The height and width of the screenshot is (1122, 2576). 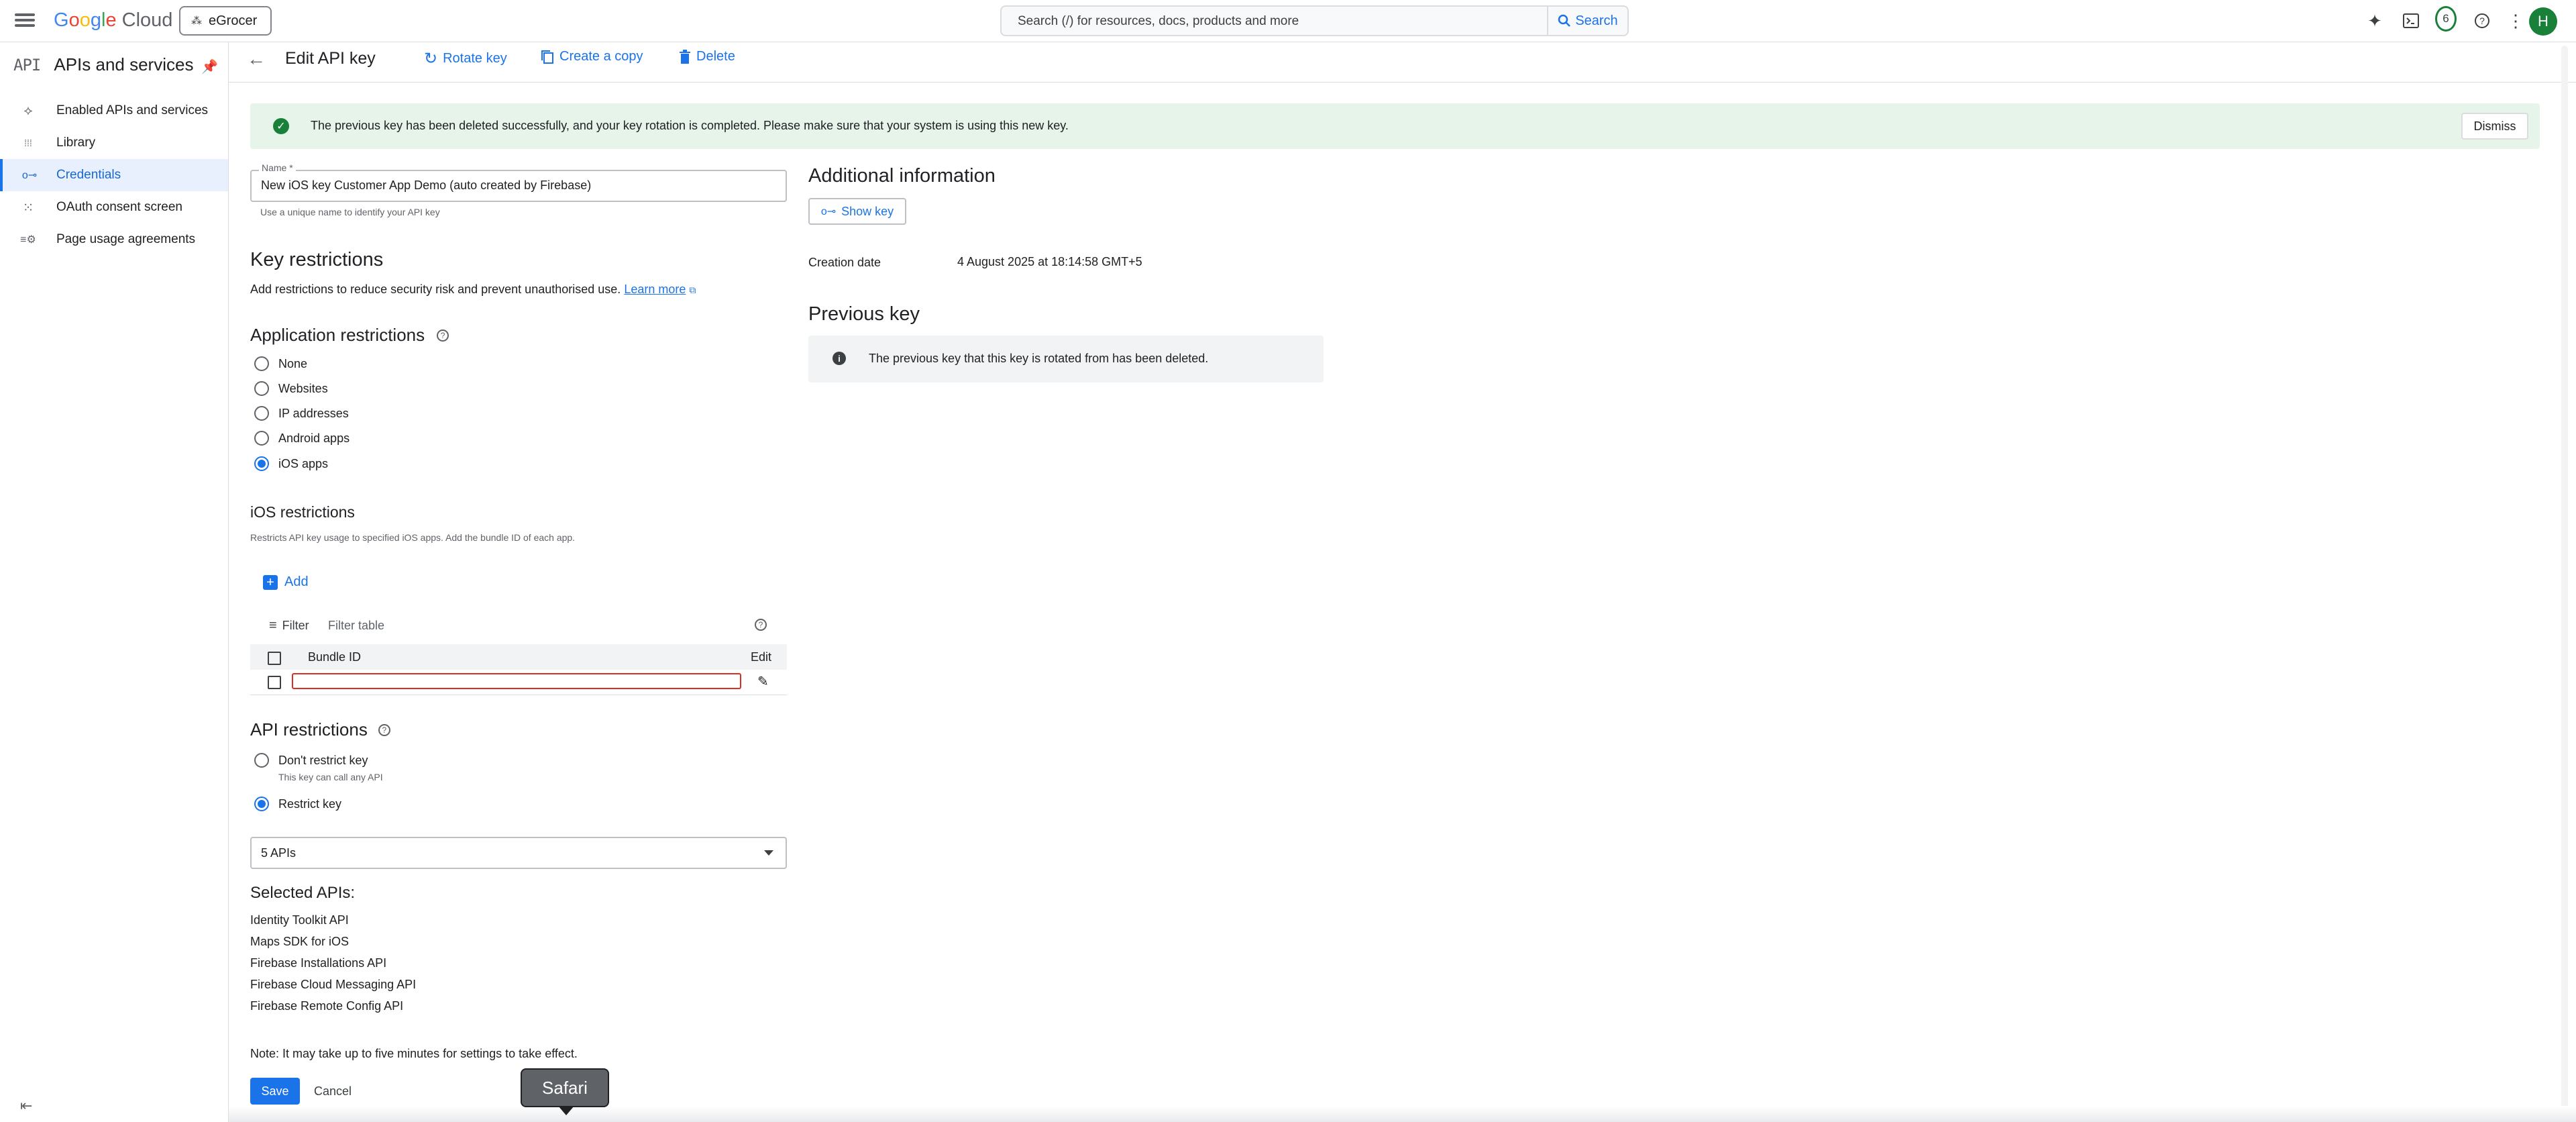 What do you see at coordinates (196, 21) in the screenshot?
I see `project-icon: ⁂` at bounding box center [196, 21].